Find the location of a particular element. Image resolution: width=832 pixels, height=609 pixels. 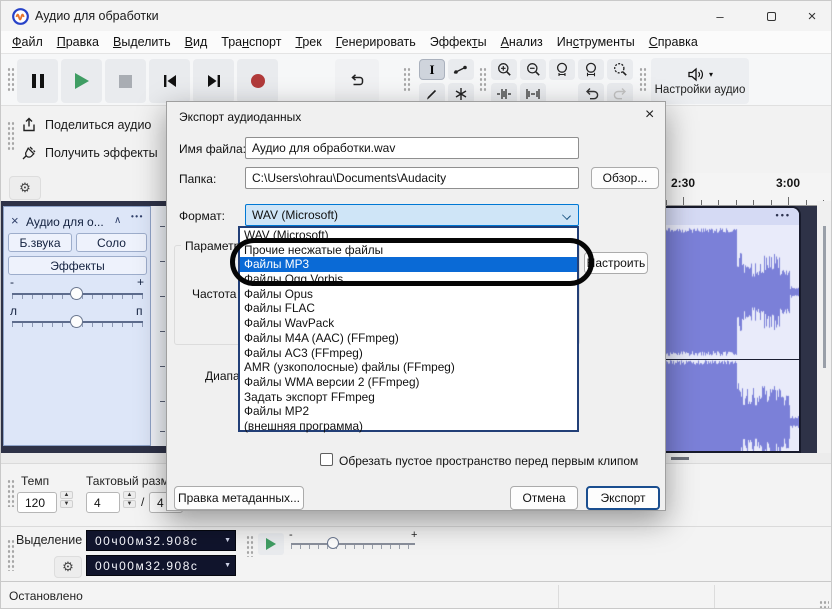

mute-button: Б.звука is located at coordinates (40, 242).